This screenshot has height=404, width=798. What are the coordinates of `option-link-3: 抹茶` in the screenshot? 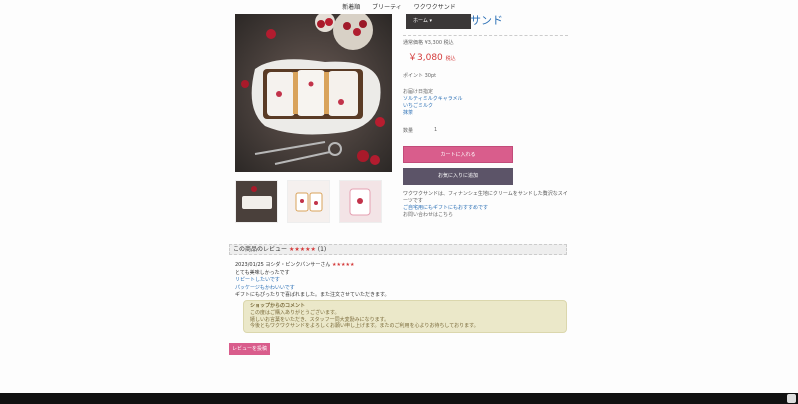 It's located at (408, 112).